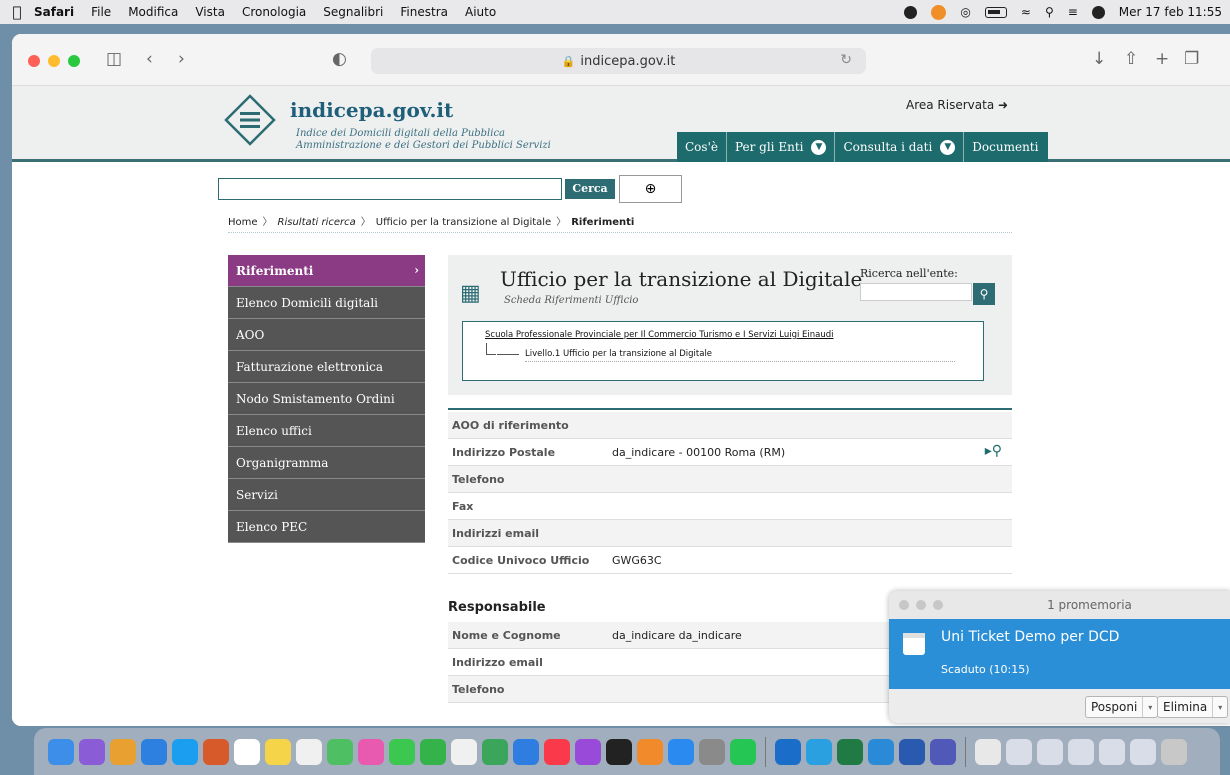 The width and height of the screenshot is (1230, 775). I want to click on excel-icon, so click(850, 751).